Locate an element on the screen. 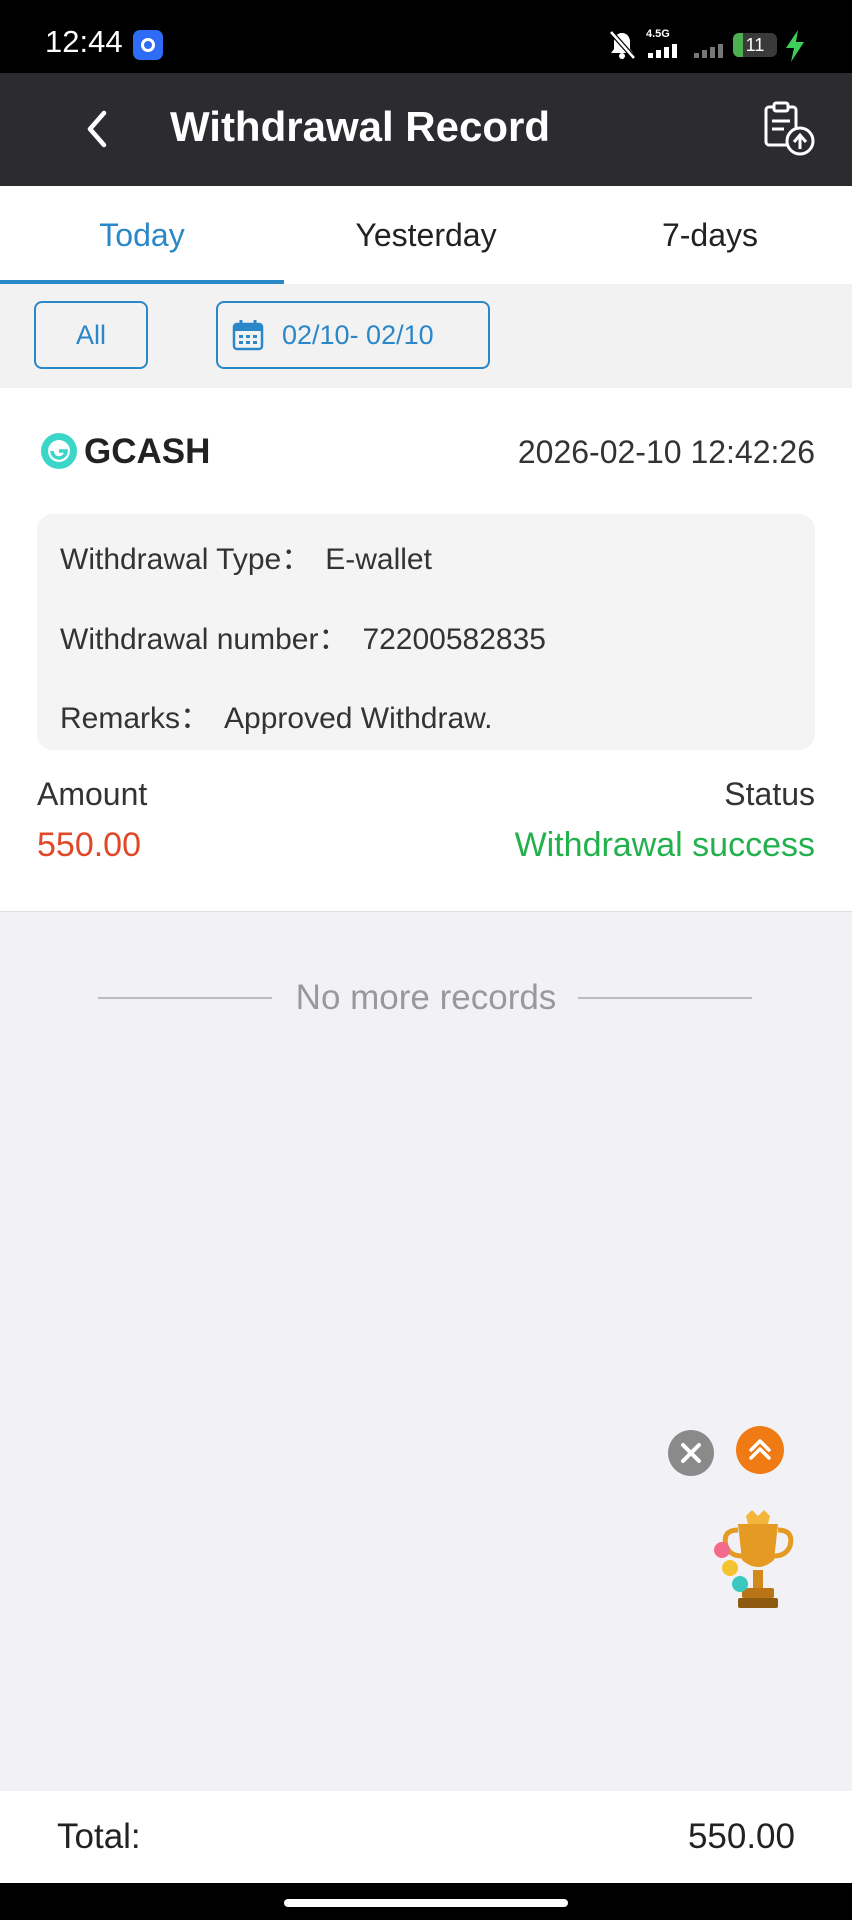  provider-name: GCASH is located at coordinates (147, 451).